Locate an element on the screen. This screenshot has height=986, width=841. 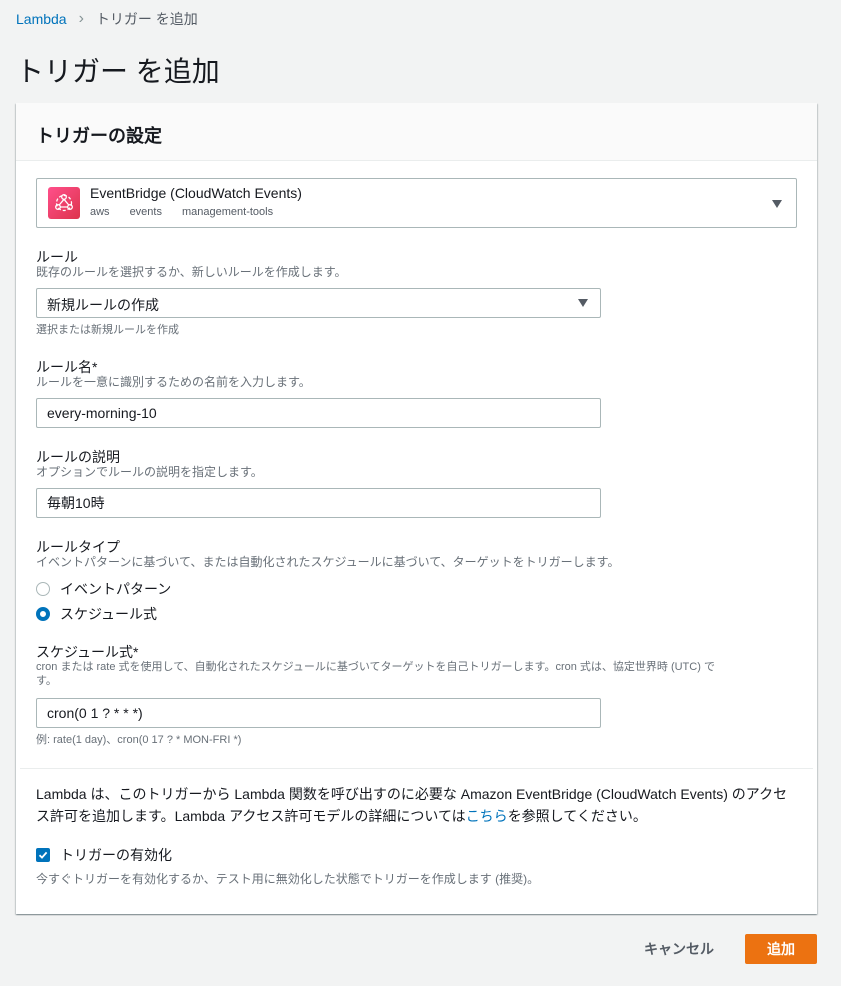
radio-event-pattern: イベントパターン is located at coordinates (103, 589).